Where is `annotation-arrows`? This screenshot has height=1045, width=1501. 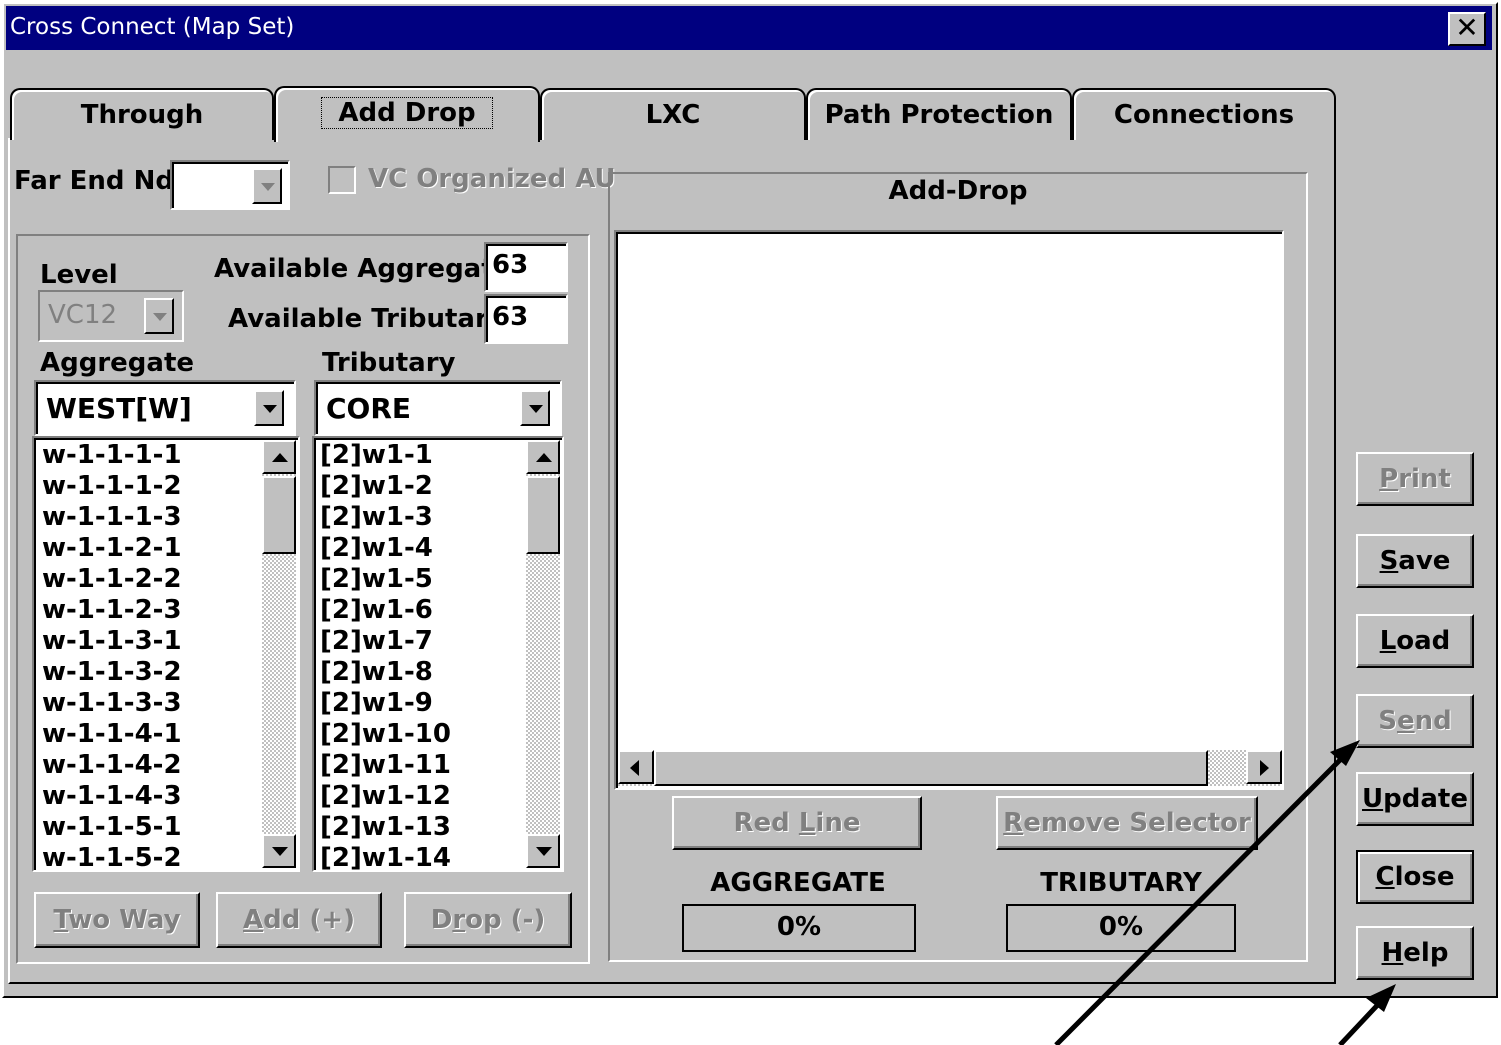 annotation-arrows is located at coordinates (1225, 892).